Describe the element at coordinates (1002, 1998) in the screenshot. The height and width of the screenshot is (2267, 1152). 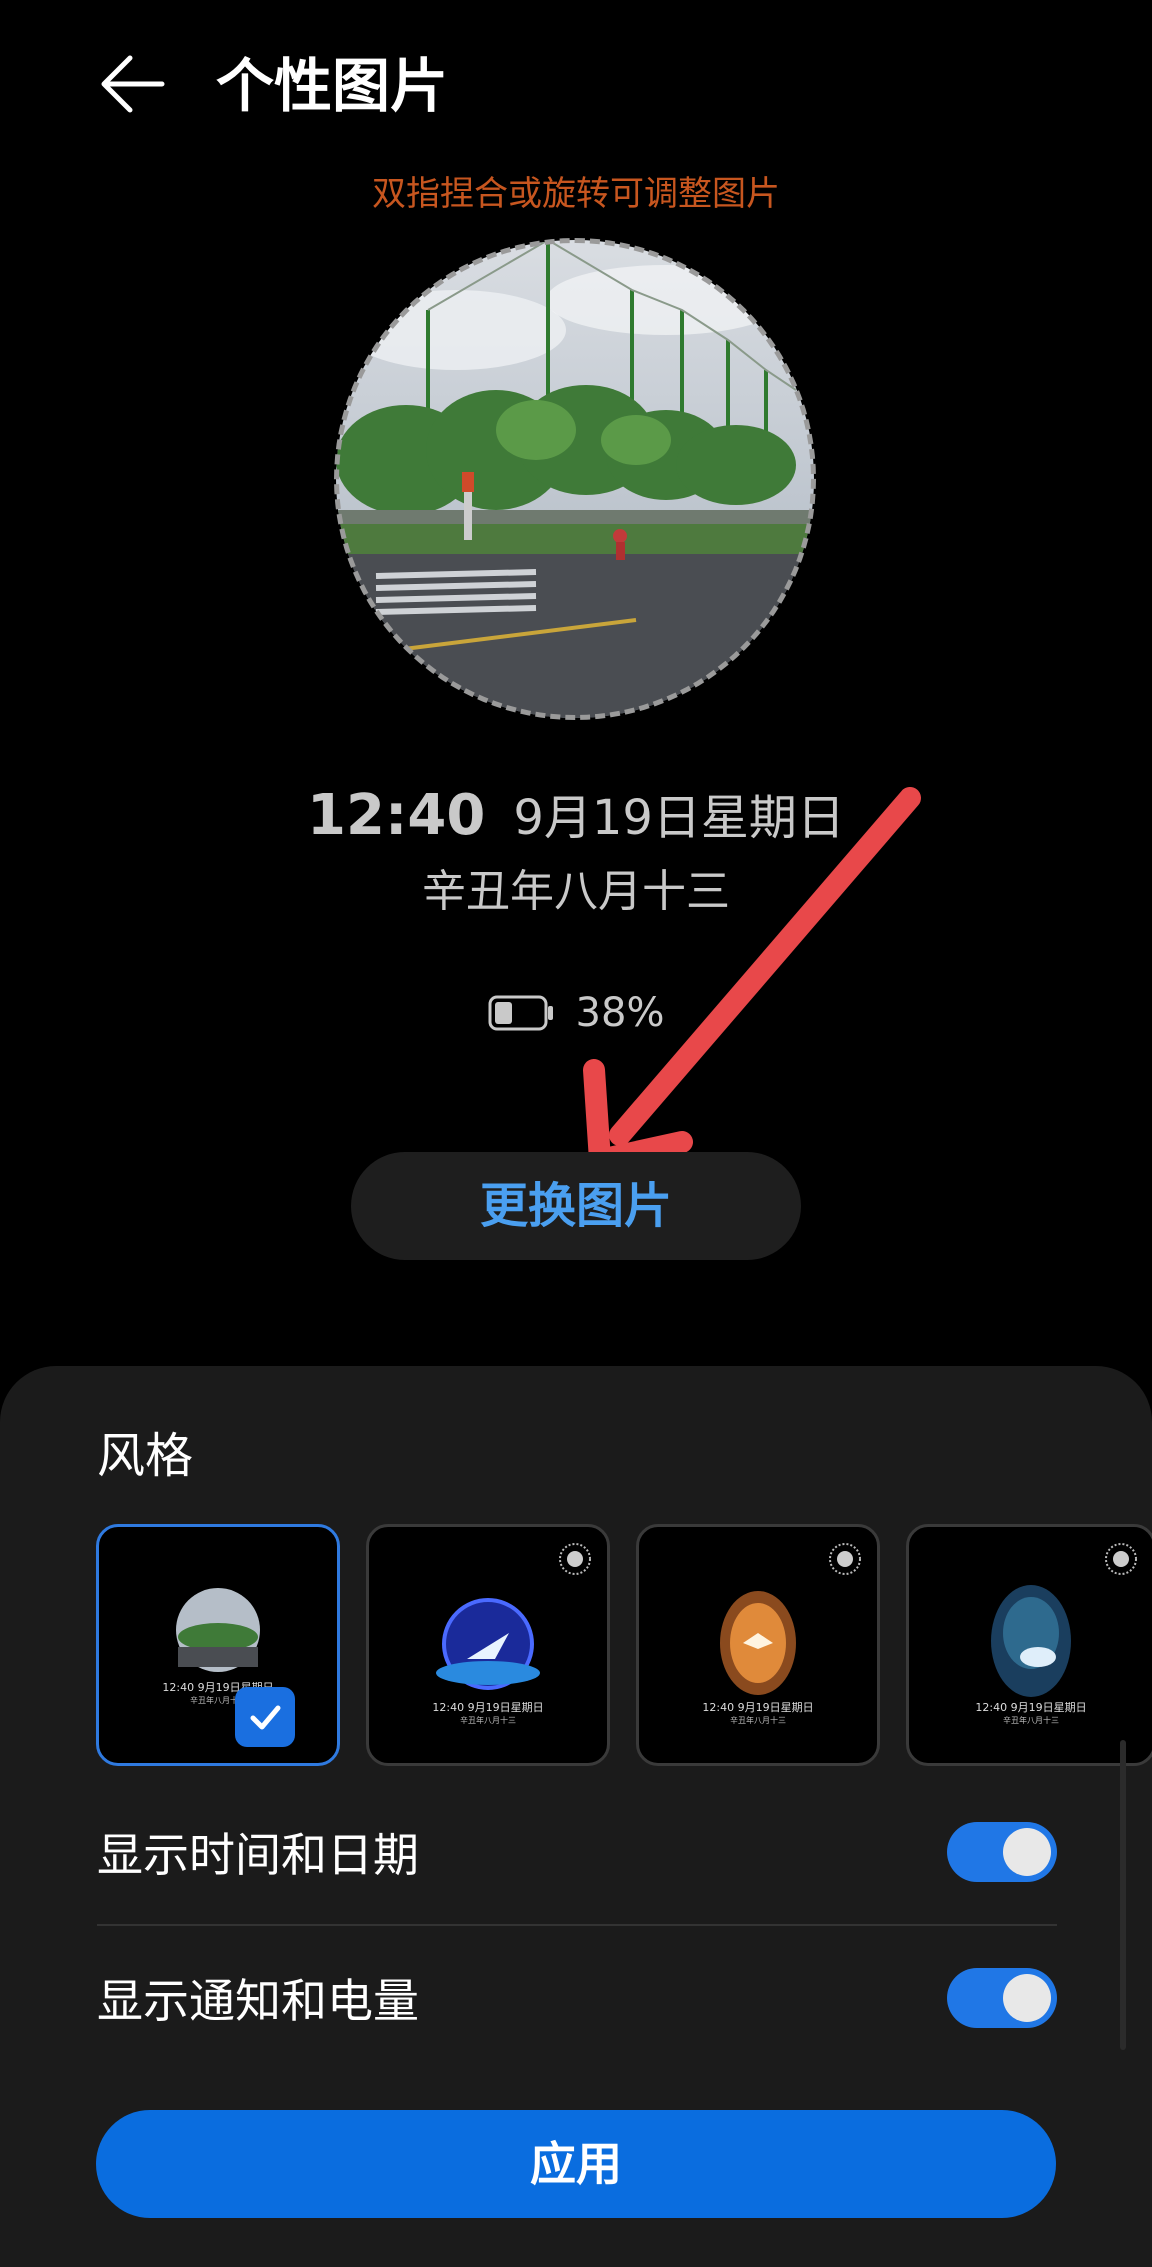
I see `show-notification-battery-toggle` at that location.